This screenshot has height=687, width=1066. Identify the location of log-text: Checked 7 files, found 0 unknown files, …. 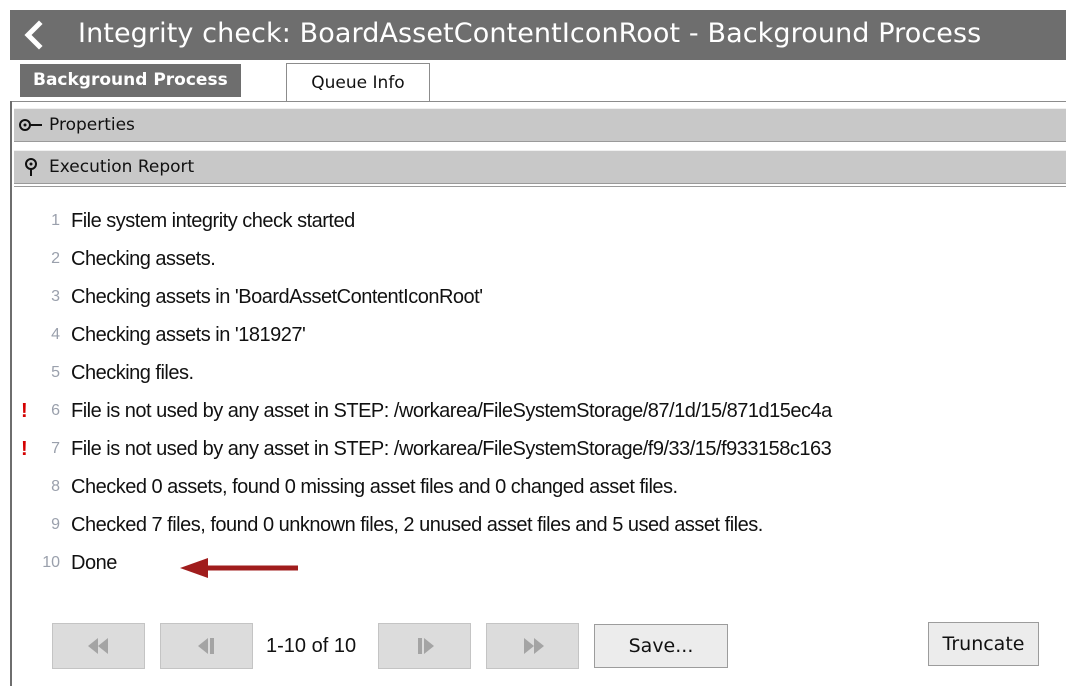
(417, 525).